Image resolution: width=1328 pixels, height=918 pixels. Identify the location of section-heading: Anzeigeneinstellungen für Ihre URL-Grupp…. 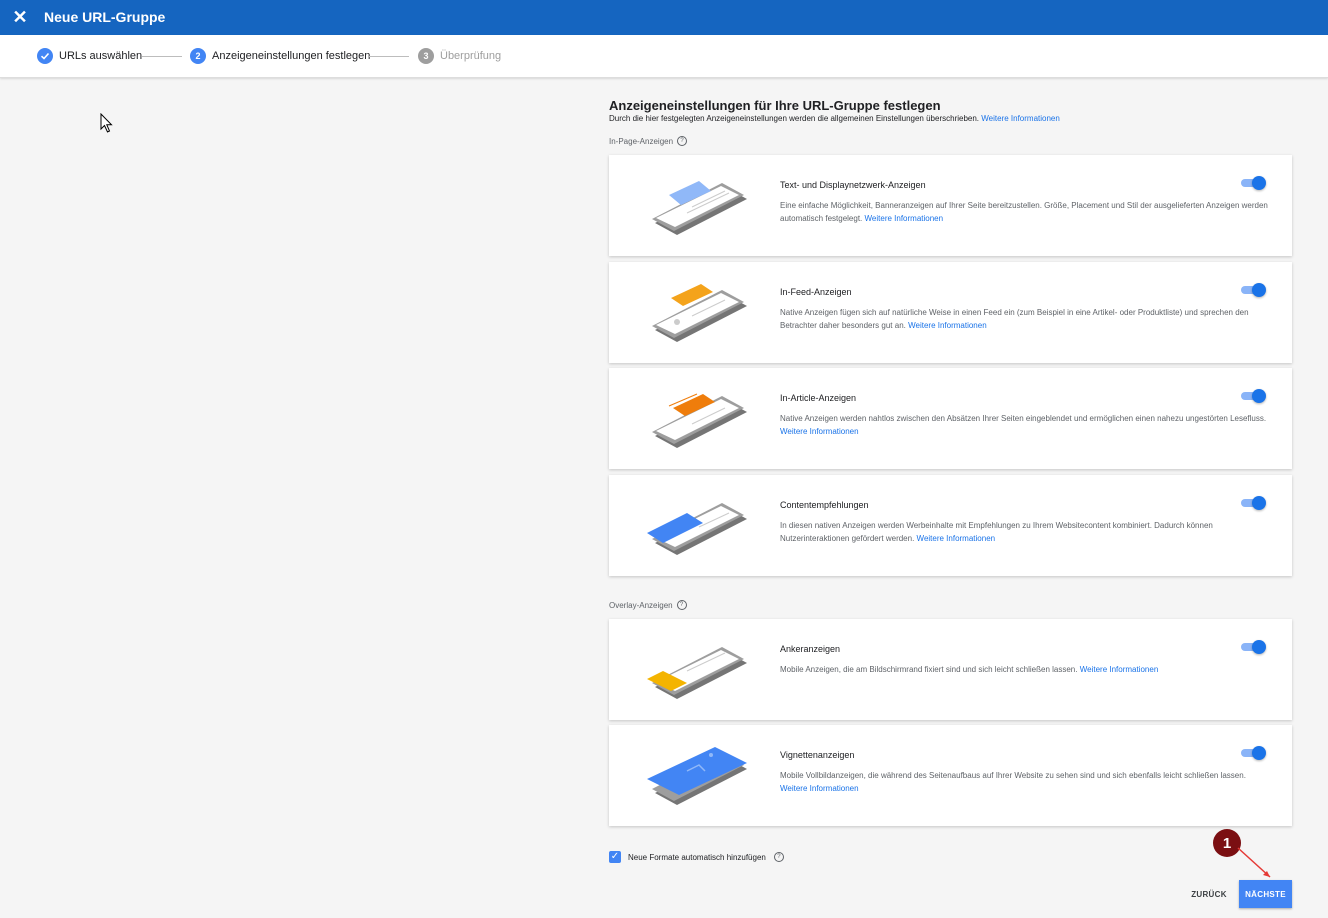
(775, 105).